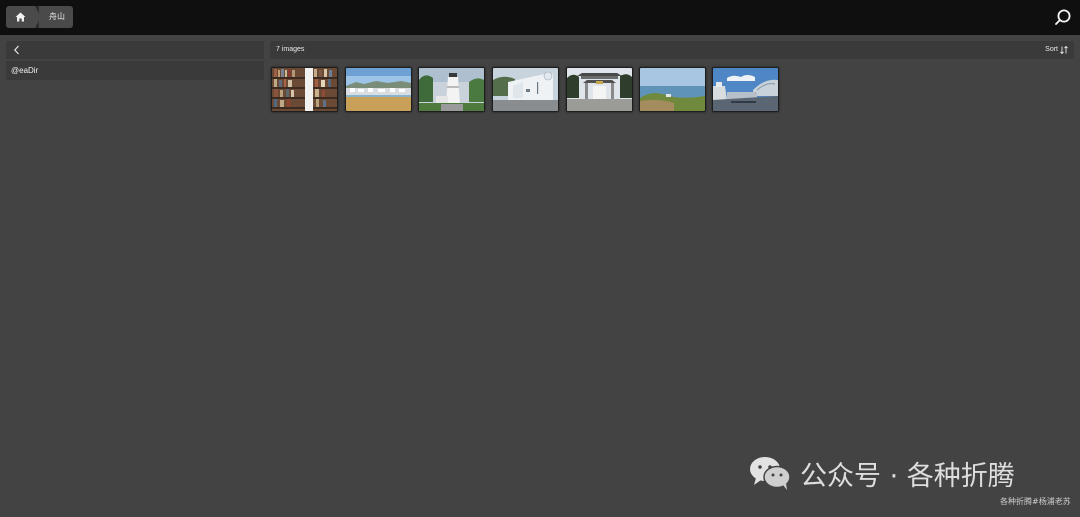  What do you see at coordinates (672, 50) in the screenshot?
I see `gallery-header: 7 images Sort` at bounding box center [672, 50].